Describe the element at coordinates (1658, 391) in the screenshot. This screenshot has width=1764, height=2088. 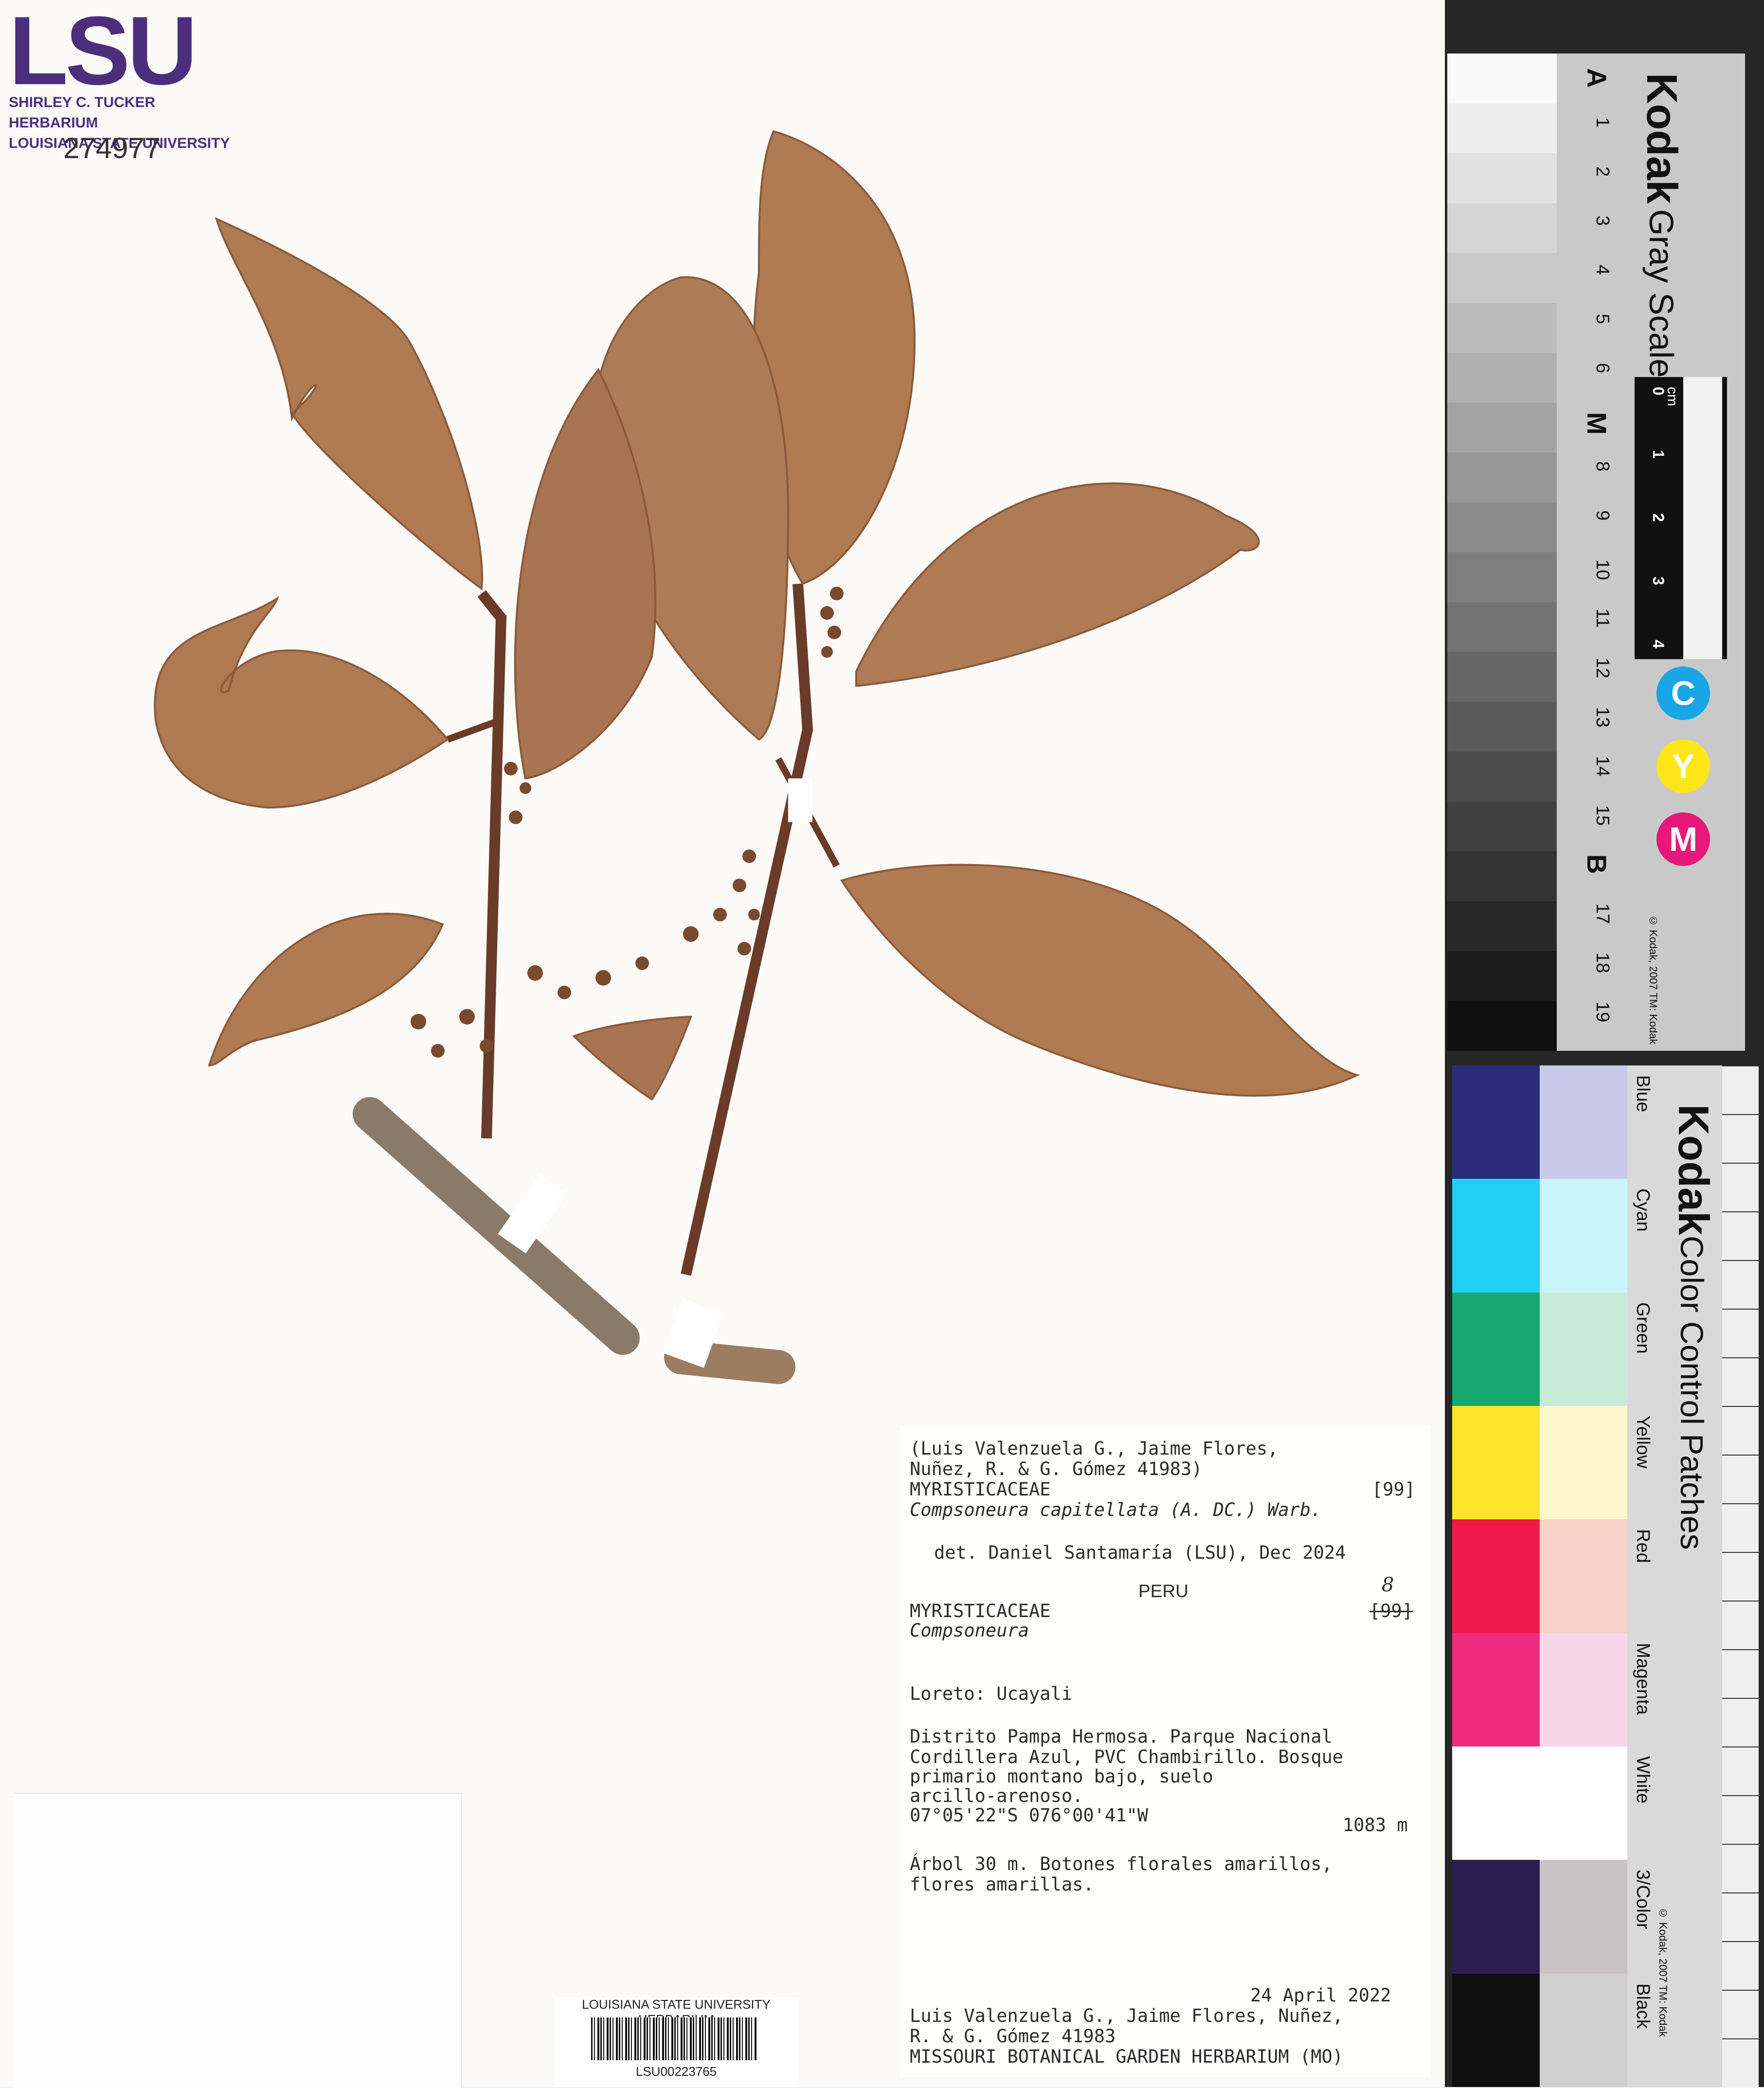
I see `ruler-tick-label: 0` at that location.